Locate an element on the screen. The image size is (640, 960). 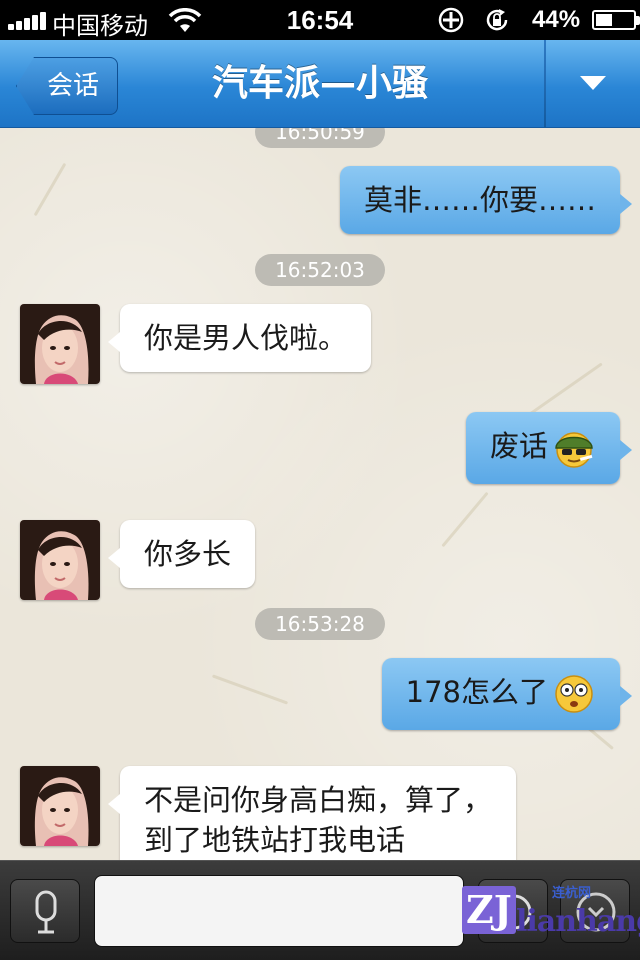
microphone-icon is located at coordinates (46, 912).